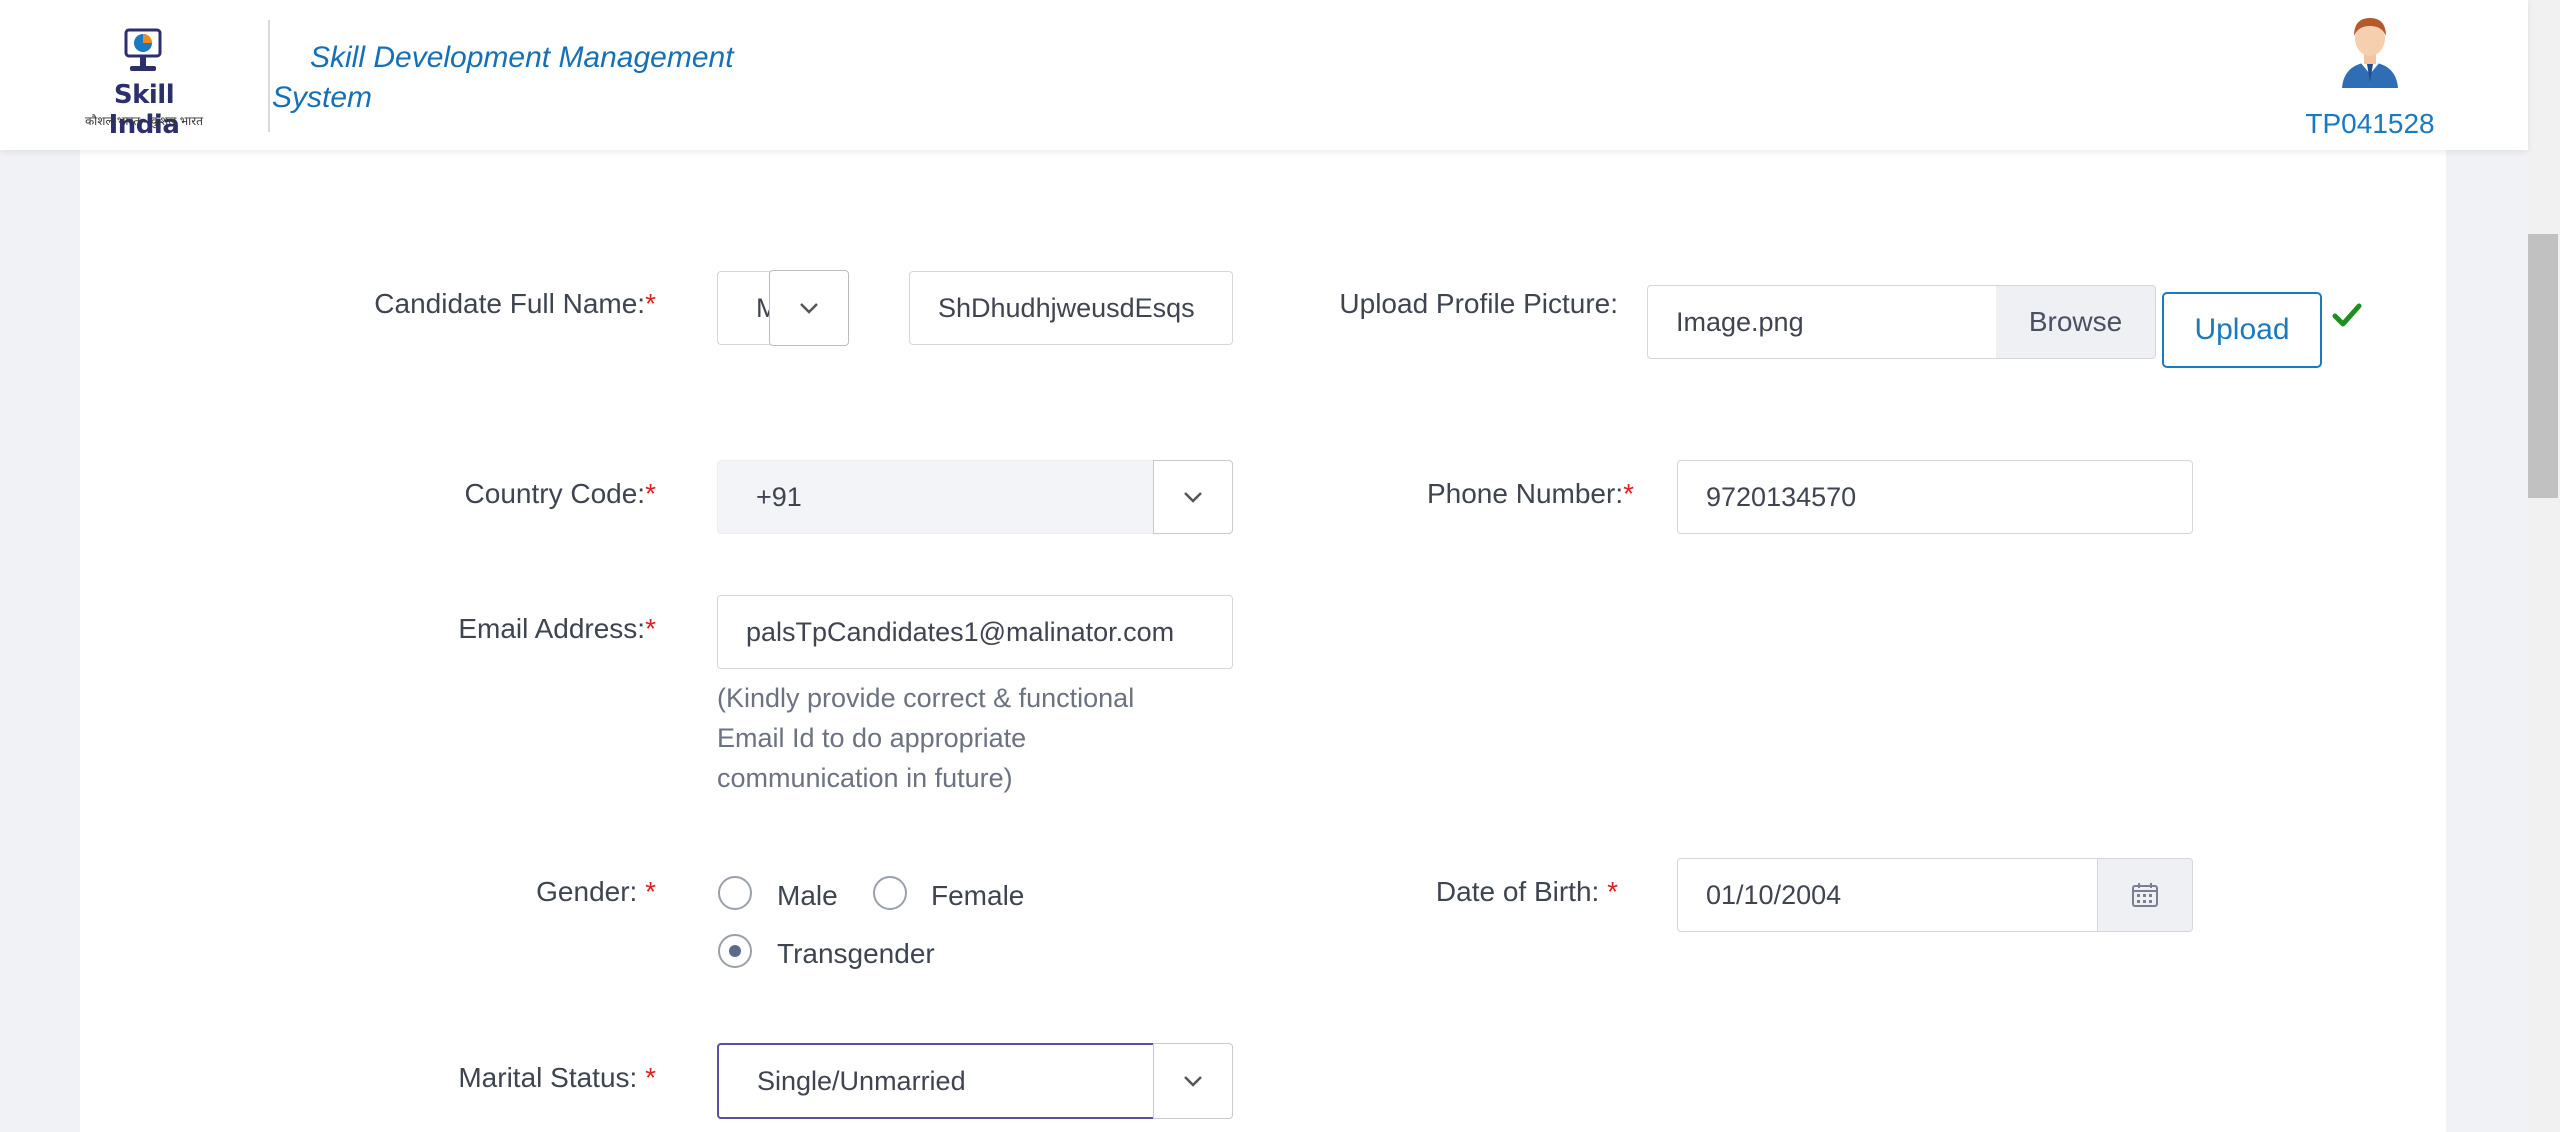 The image size is (2560, 1132). I want to click on dob-calendar-button, so click(2145, 895).